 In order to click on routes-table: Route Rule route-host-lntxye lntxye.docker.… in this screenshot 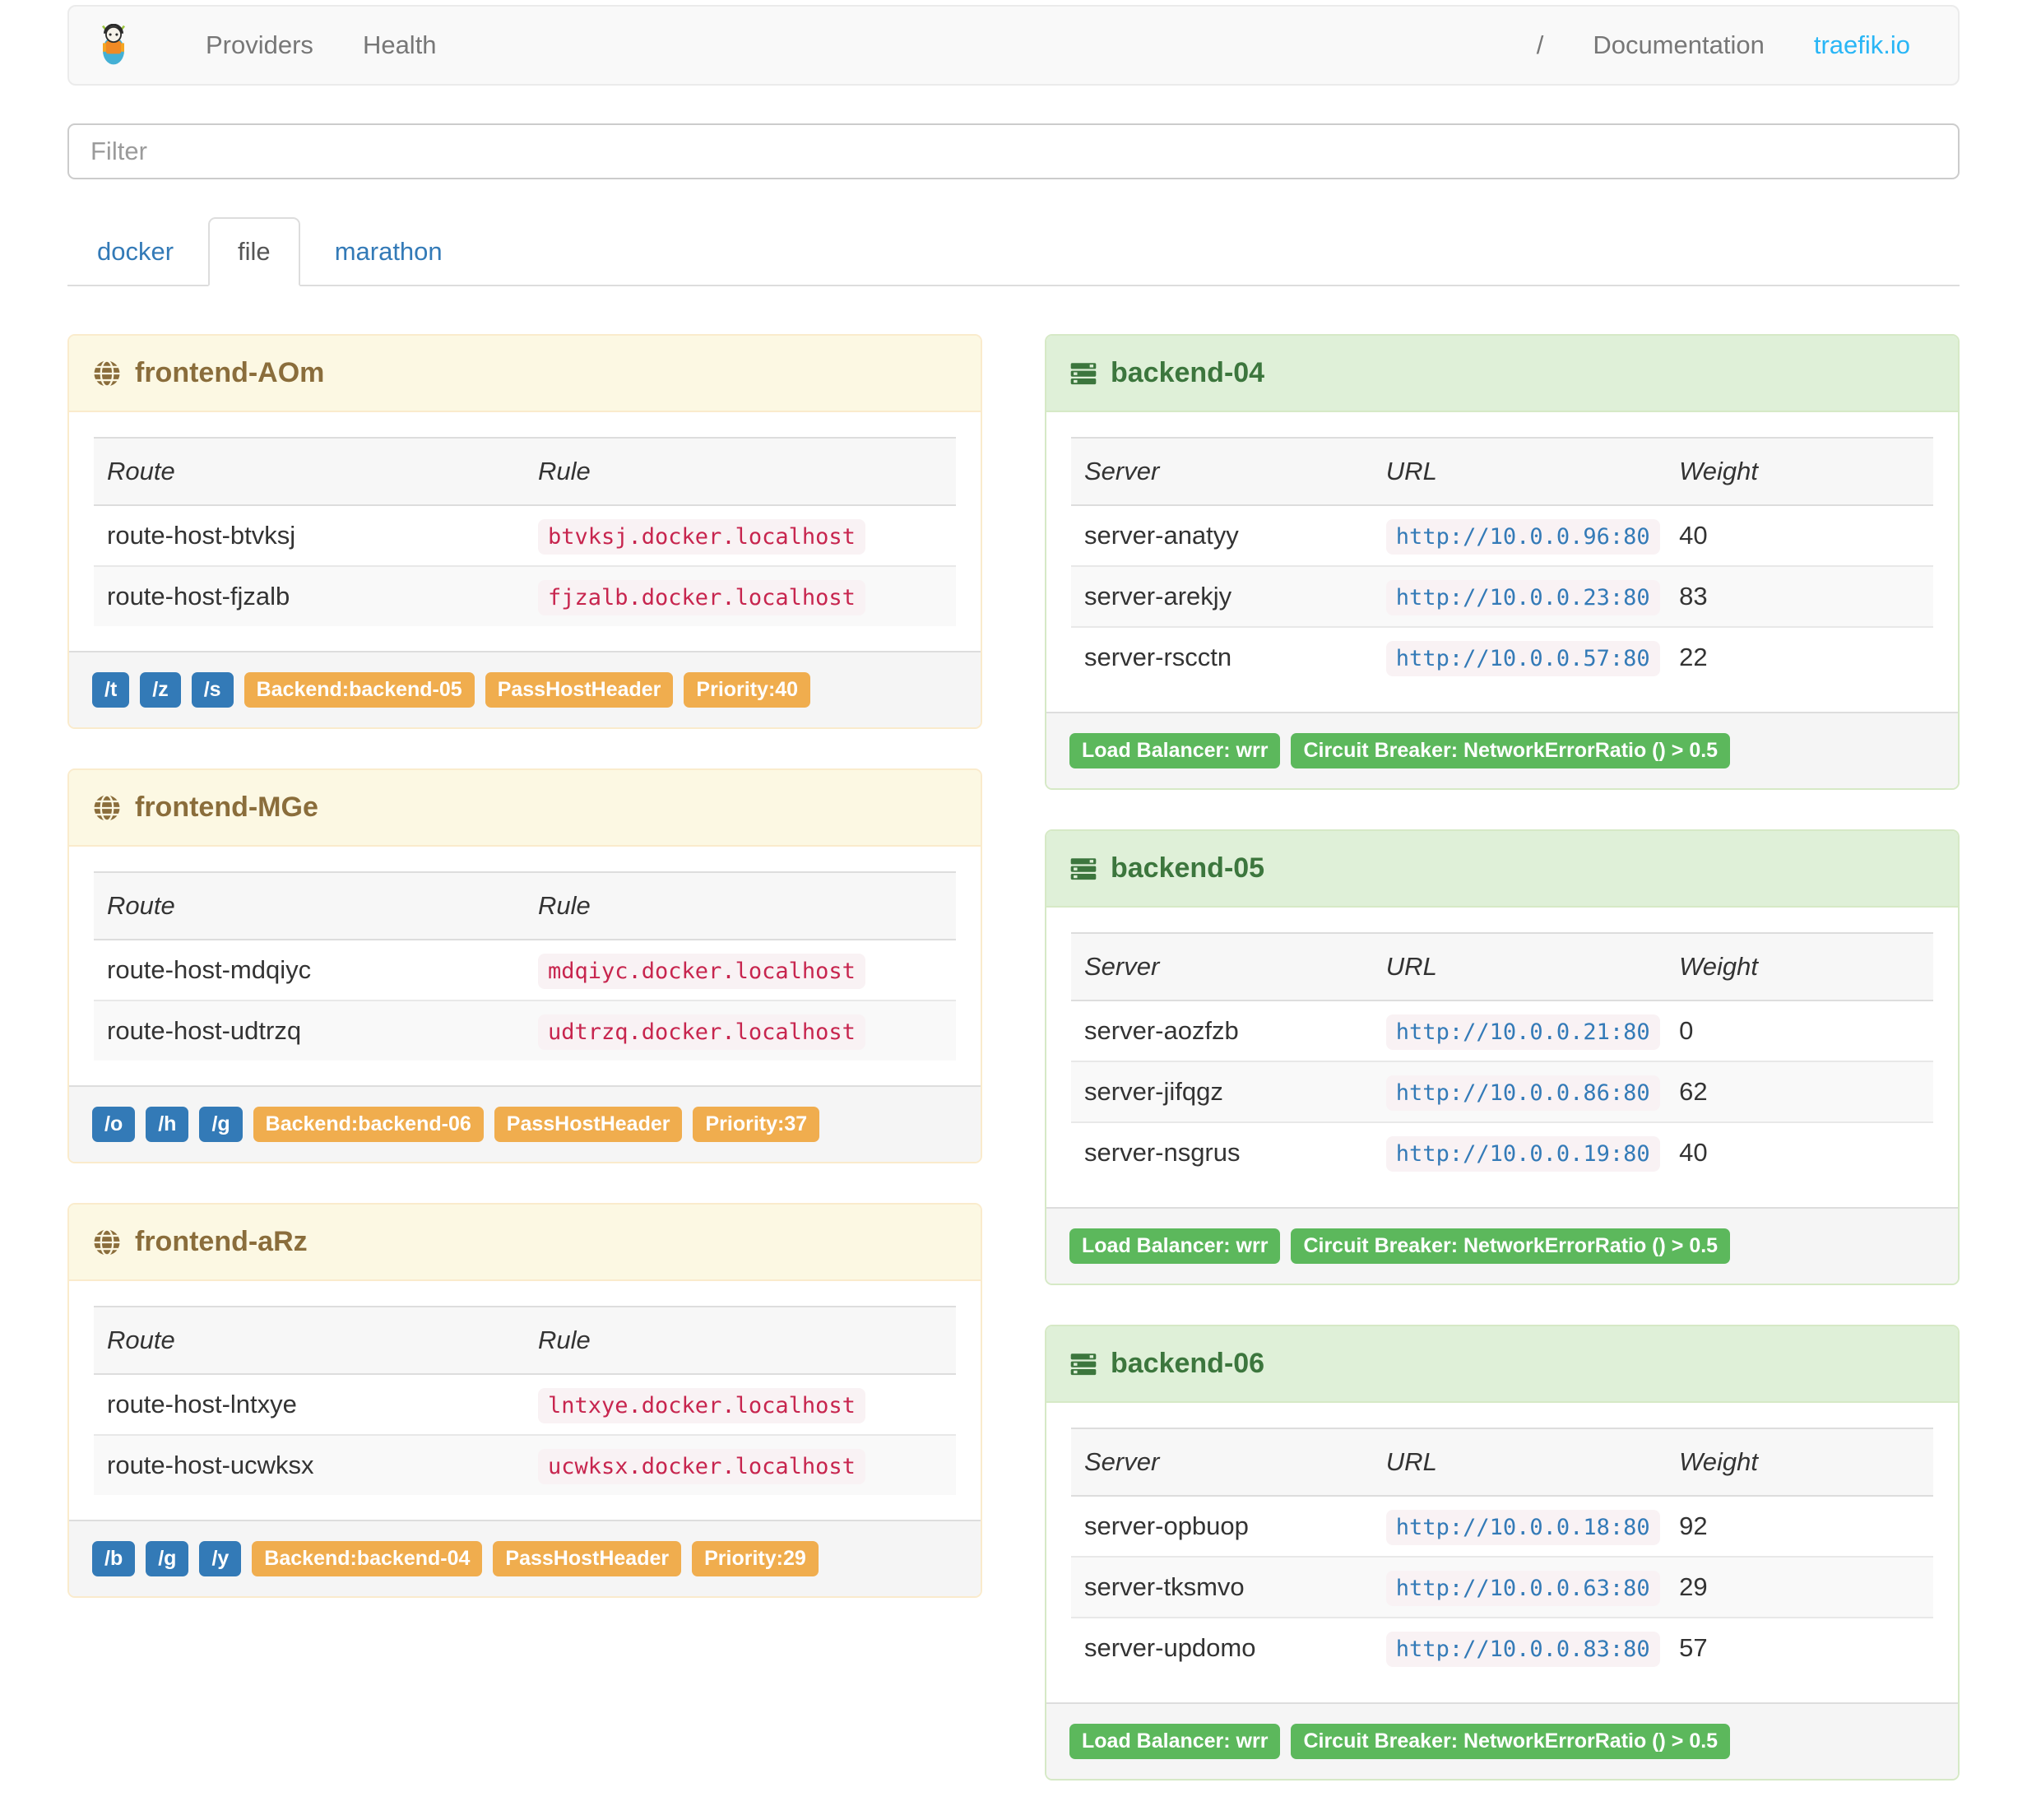, I will do `click(525, 1400)`.